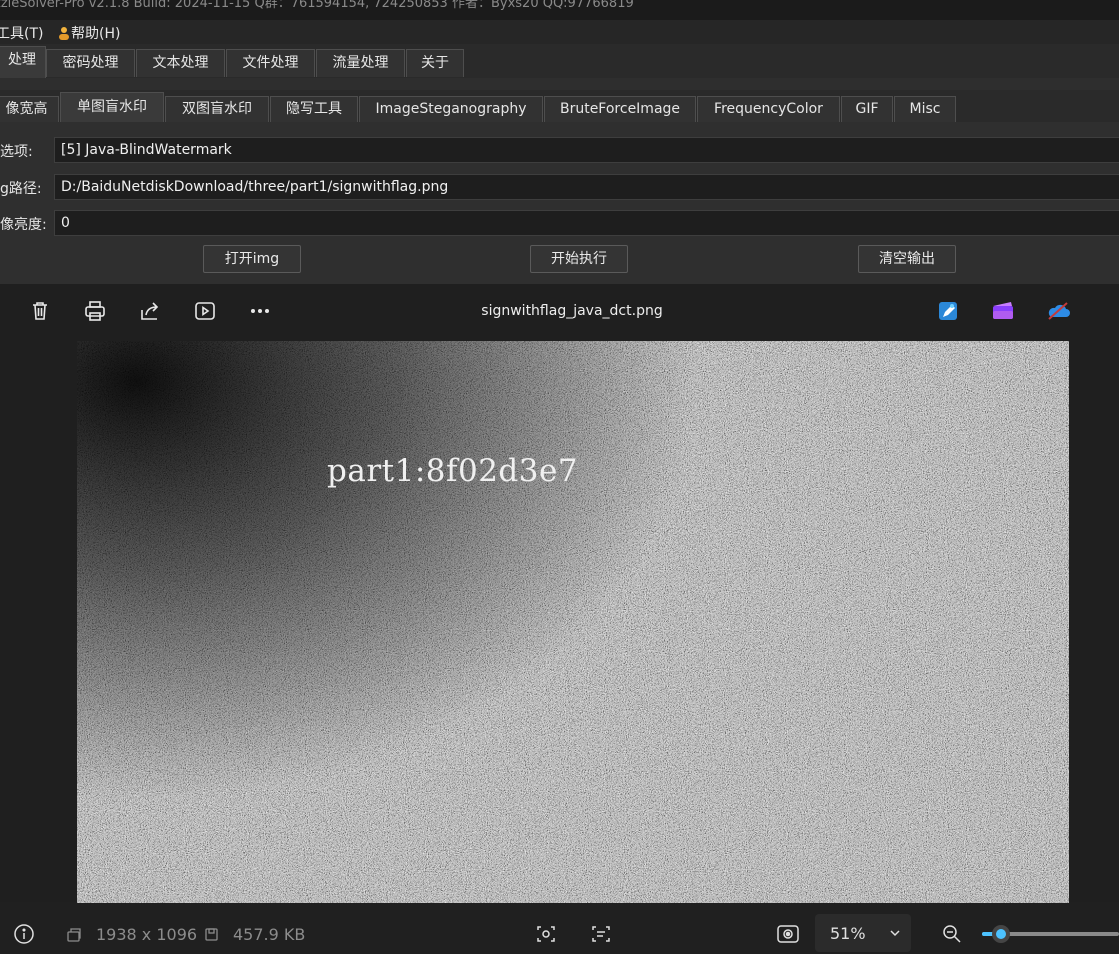  I want to click on zoom-slider-thumb, so click(1001, 934).